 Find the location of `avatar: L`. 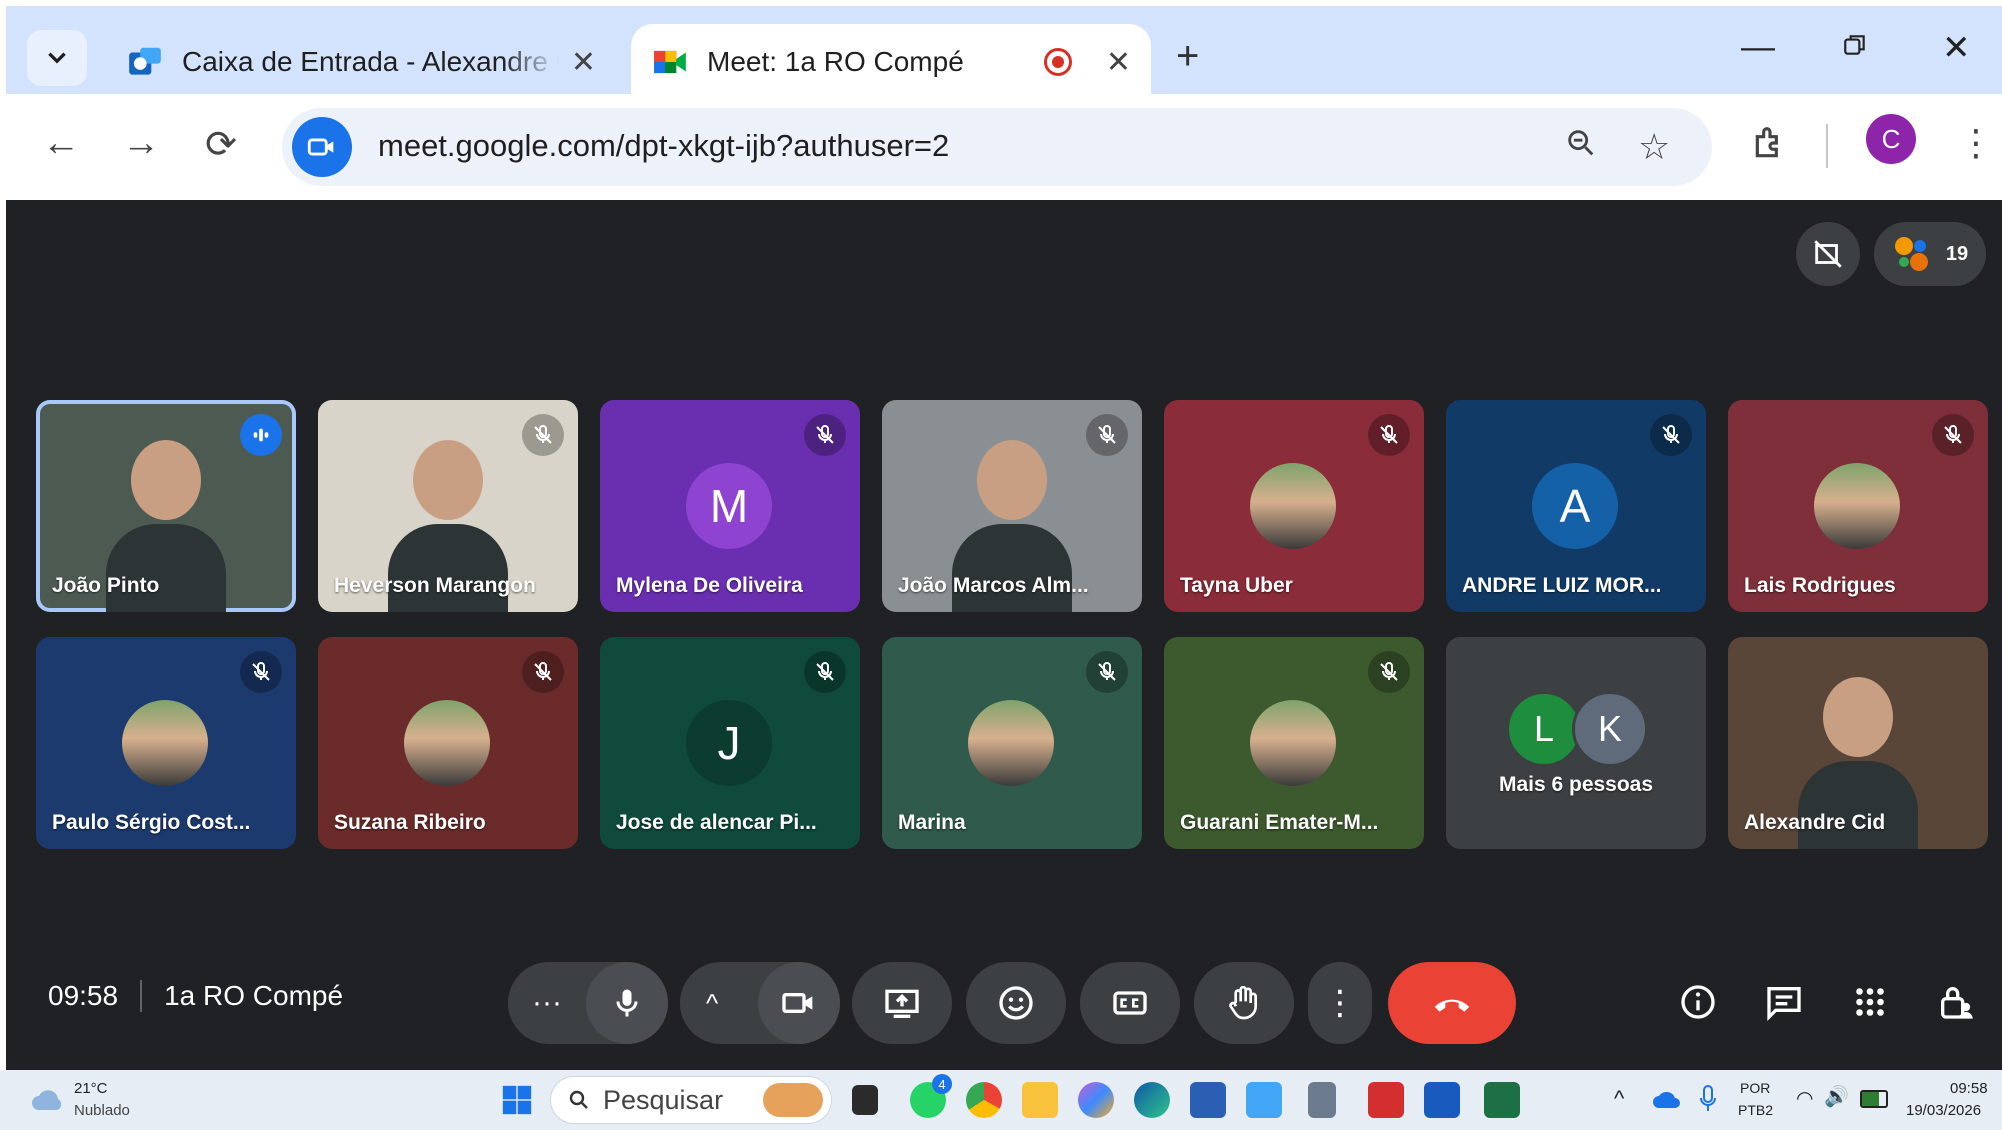

avatar: L is located at coordinates (1544, 729).